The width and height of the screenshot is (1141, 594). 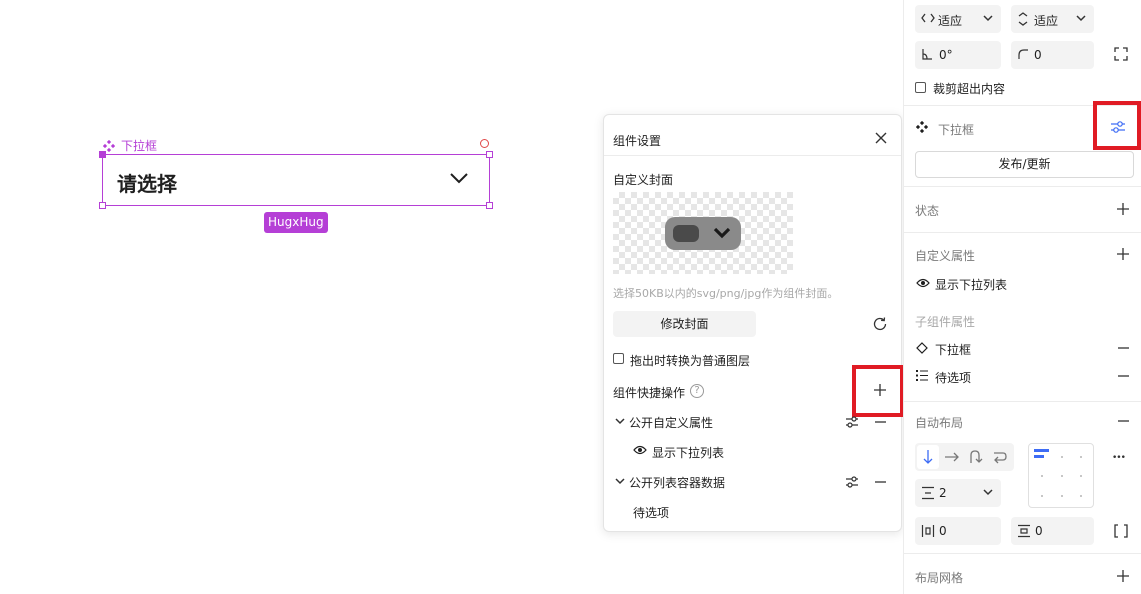 I want to click on cover-hint: 选择50KB以内的svg/png/jpg作为组件封面。, so click(x=726, y=293).